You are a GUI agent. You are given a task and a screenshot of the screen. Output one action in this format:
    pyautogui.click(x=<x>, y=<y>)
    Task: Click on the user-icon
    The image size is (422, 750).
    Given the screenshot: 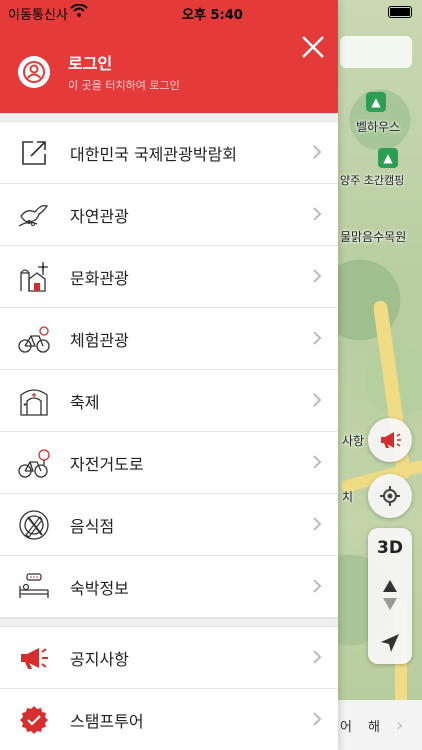 What is the action you would take?
    pyautogui.click(x=34, y=71)
    